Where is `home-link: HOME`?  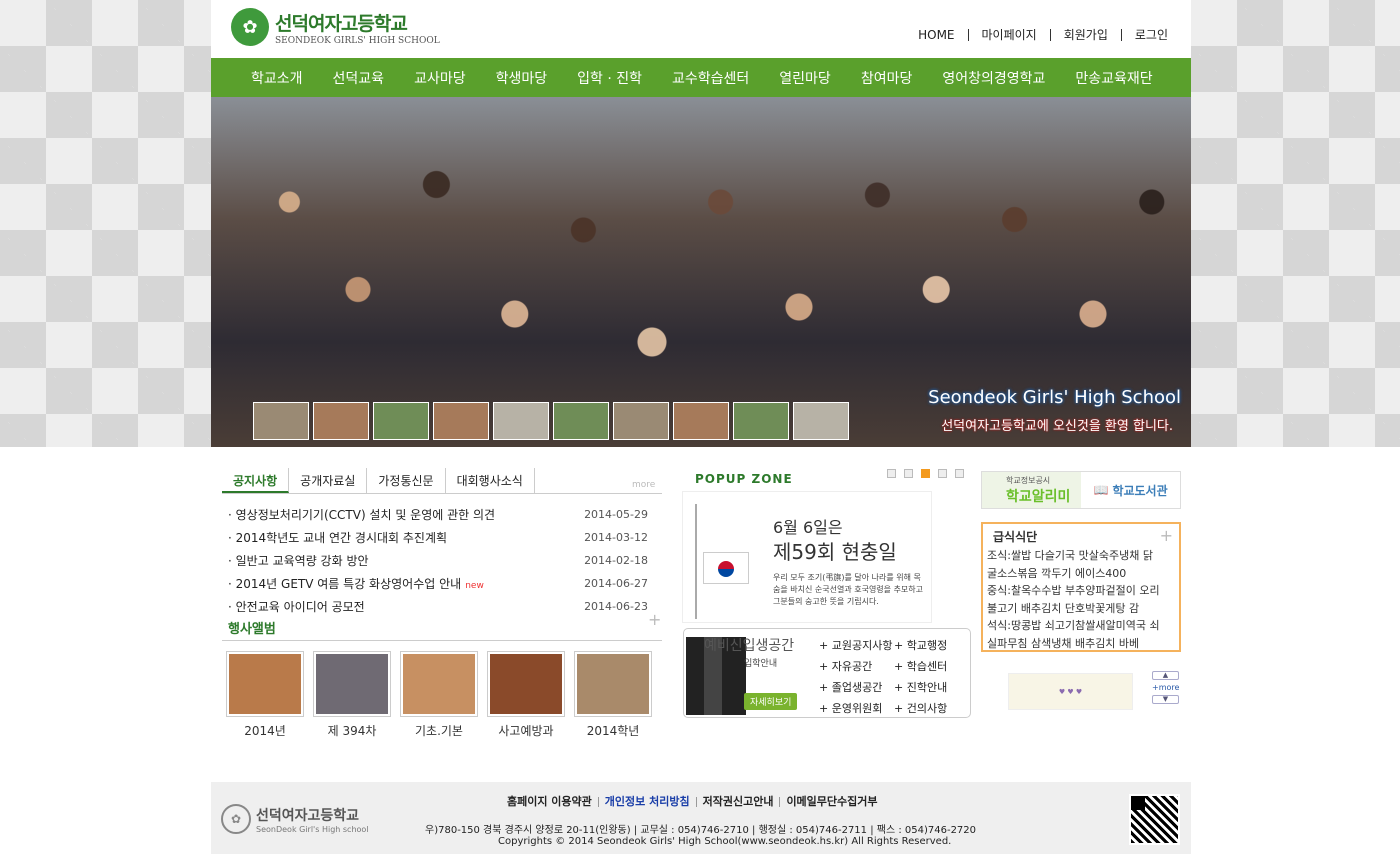 home-link: HOME is located at coordinates (936, 35).